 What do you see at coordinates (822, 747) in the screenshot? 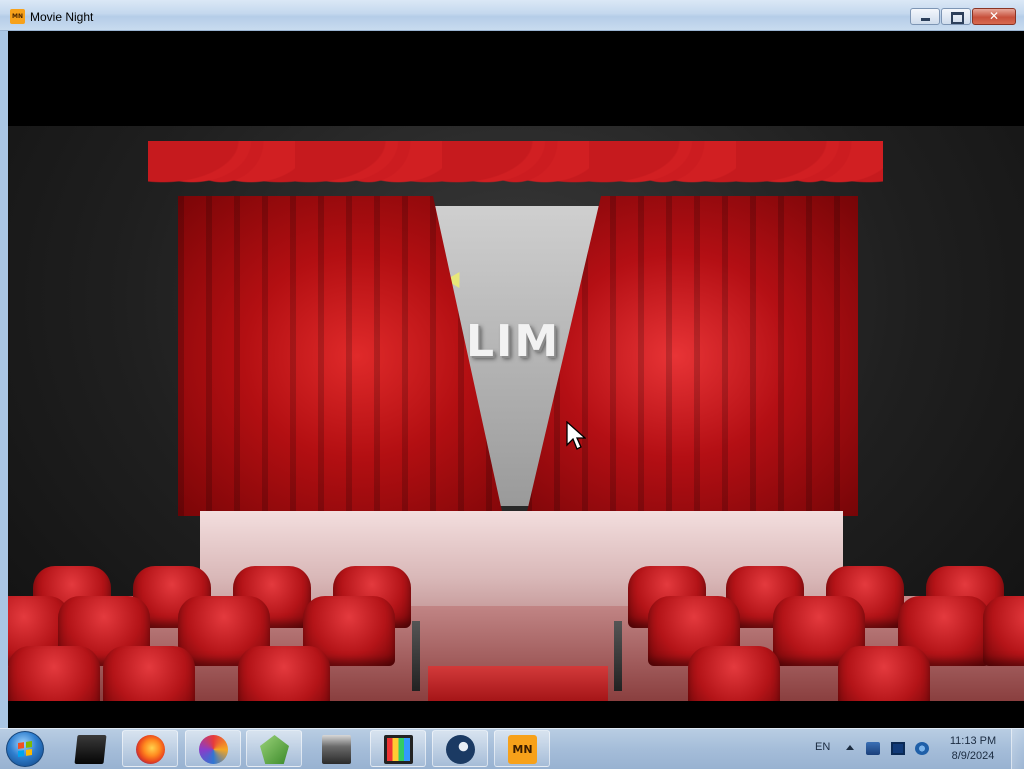
I see `language-indicator: EN` at bounding box center [822, 747].